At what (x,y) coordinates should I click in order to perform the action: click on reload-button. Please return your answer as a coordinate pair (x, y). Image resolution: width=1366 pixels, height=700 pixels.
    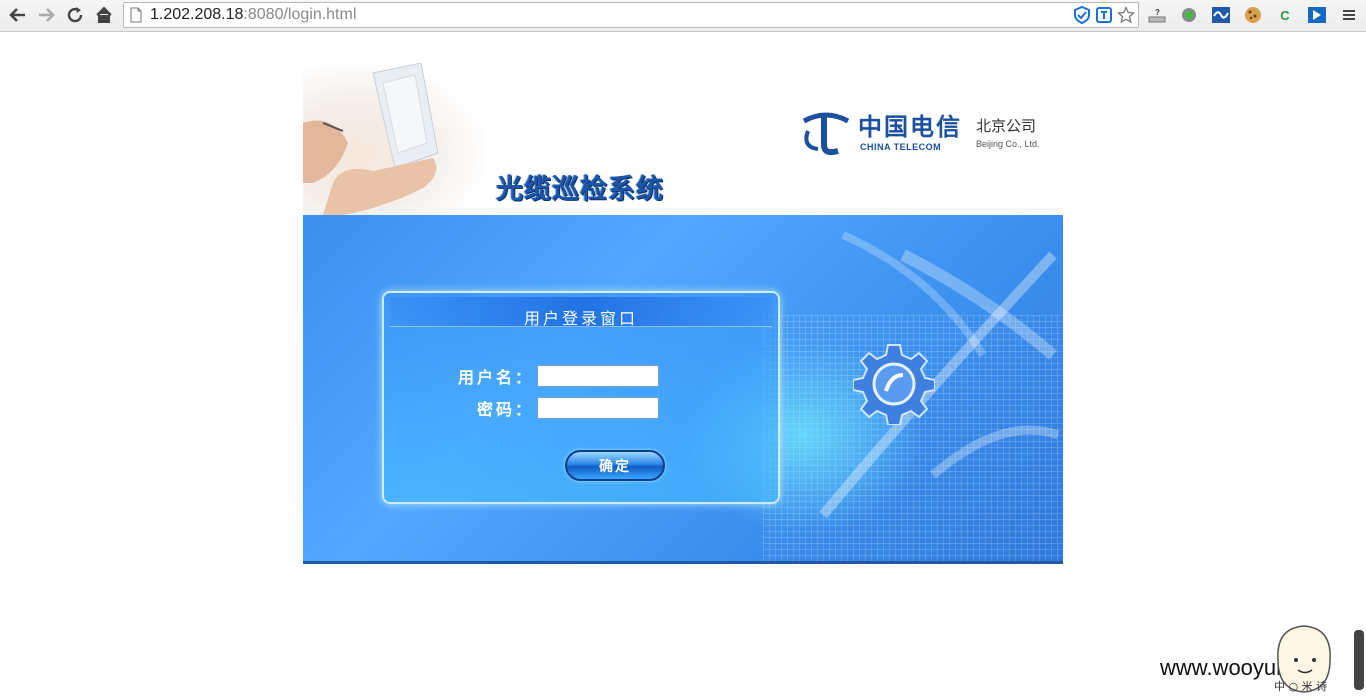
    Looking at the image, I should click on (75, 15).